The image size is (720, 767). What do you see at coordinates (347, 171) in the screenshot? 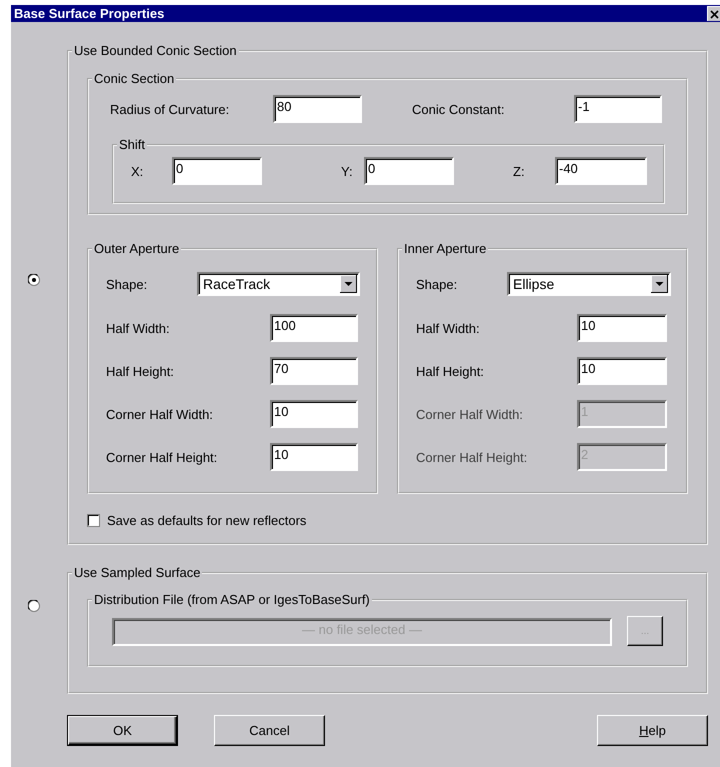
I see `field-label: Y:` at bounding box center [347, 171].